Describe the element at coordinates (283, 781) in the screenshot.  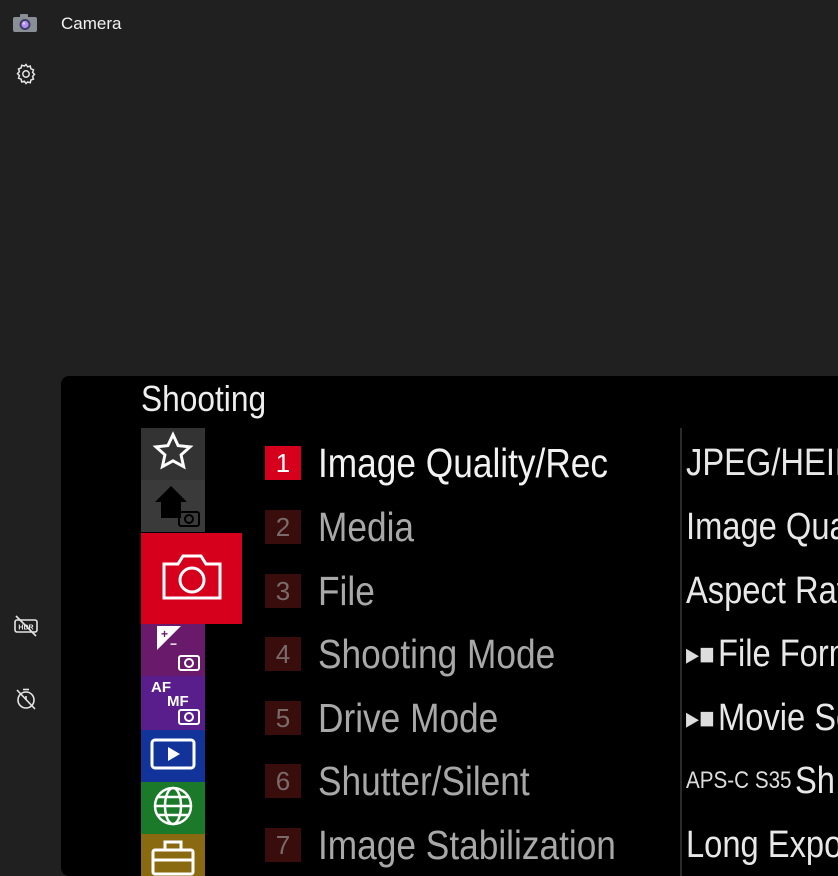
I see `item-number: 6` at that location.